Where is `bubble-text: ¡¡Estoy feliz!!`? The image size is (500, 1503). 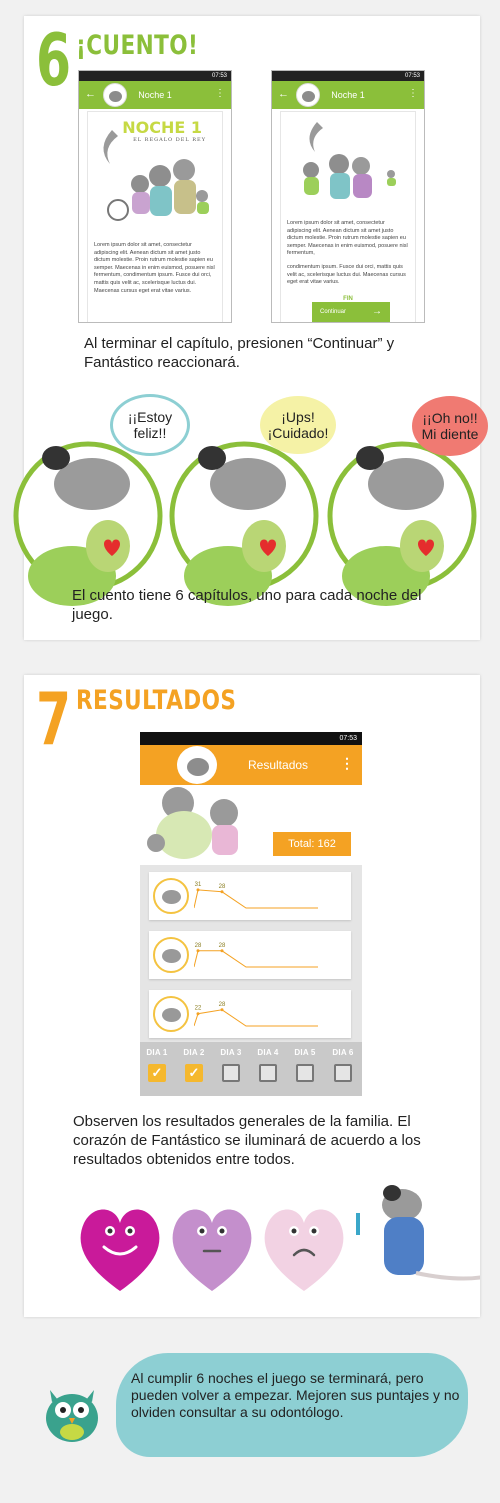
bubble-text: ¡¡Estoy feliz!! is located at coordinates (150, 425).